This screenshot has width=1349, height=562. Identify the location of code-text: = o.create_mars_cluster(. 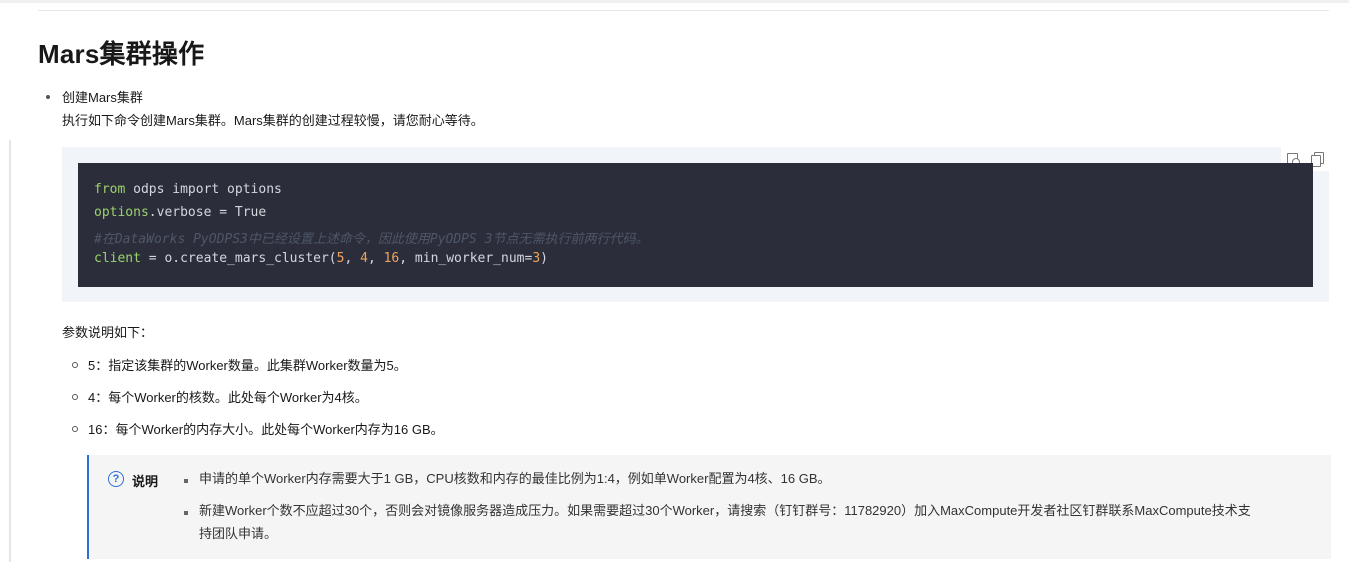
(238, 258).